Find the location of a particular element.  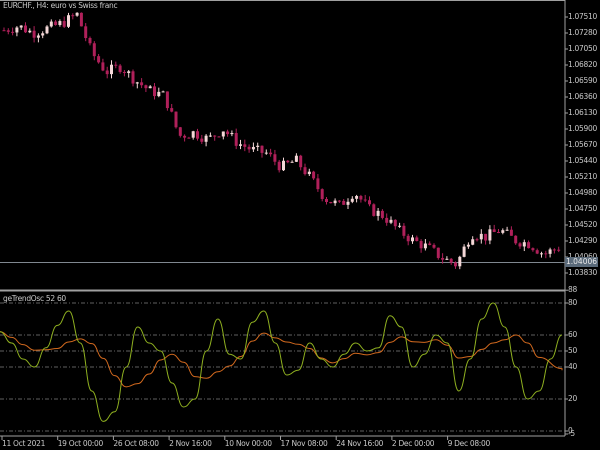

indicator-label: -5 is located at coordinates (571, 433).